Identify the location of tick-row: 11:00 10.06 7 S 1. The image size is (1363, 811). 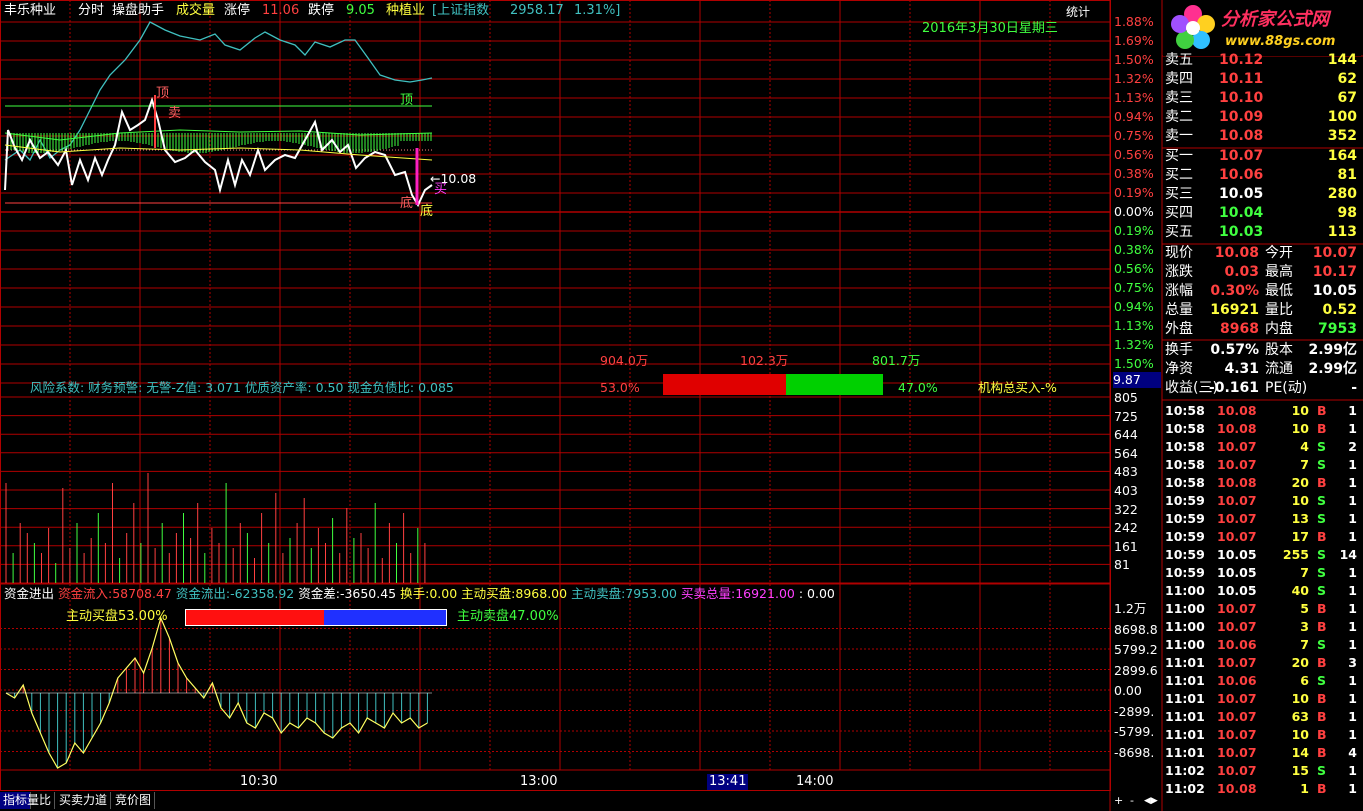
(1262, 645).